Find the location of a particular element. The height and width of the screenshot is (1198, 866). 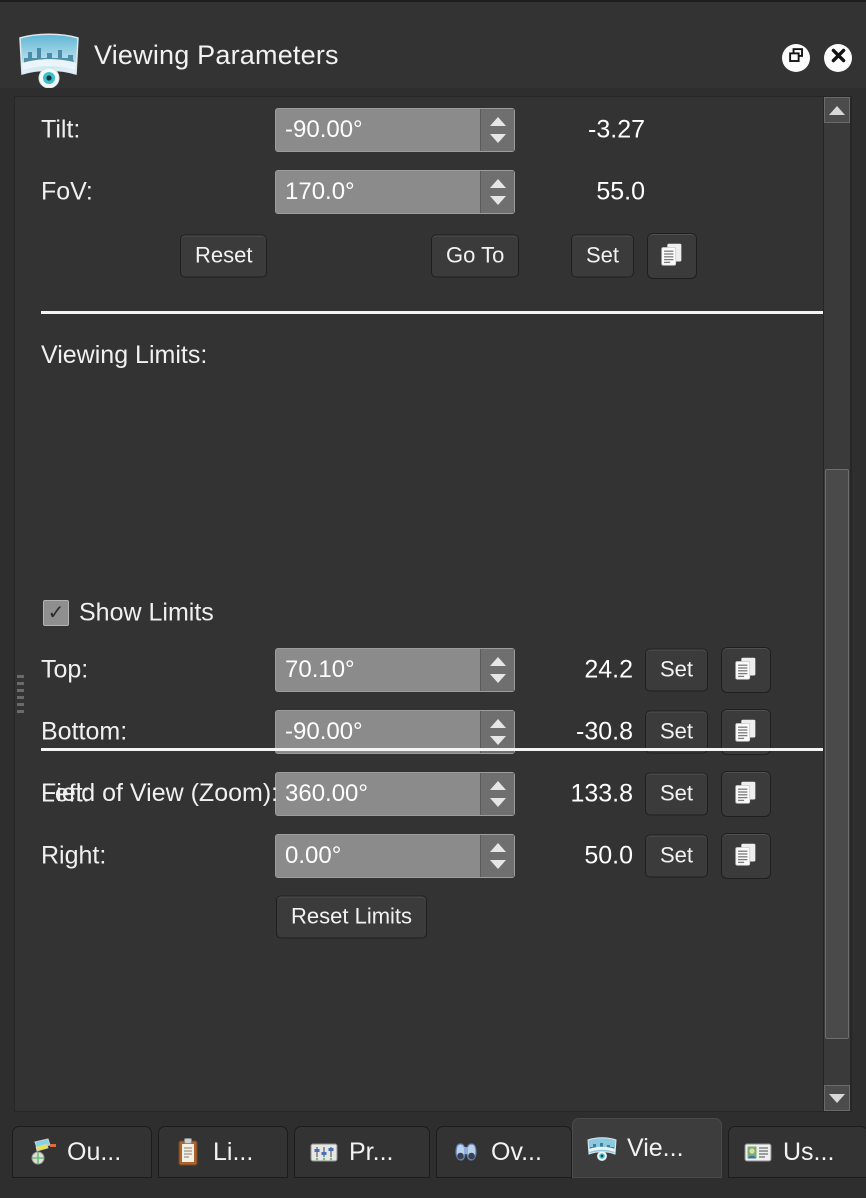

set-limit-left-button: Set is located at coordinates (677, 794).